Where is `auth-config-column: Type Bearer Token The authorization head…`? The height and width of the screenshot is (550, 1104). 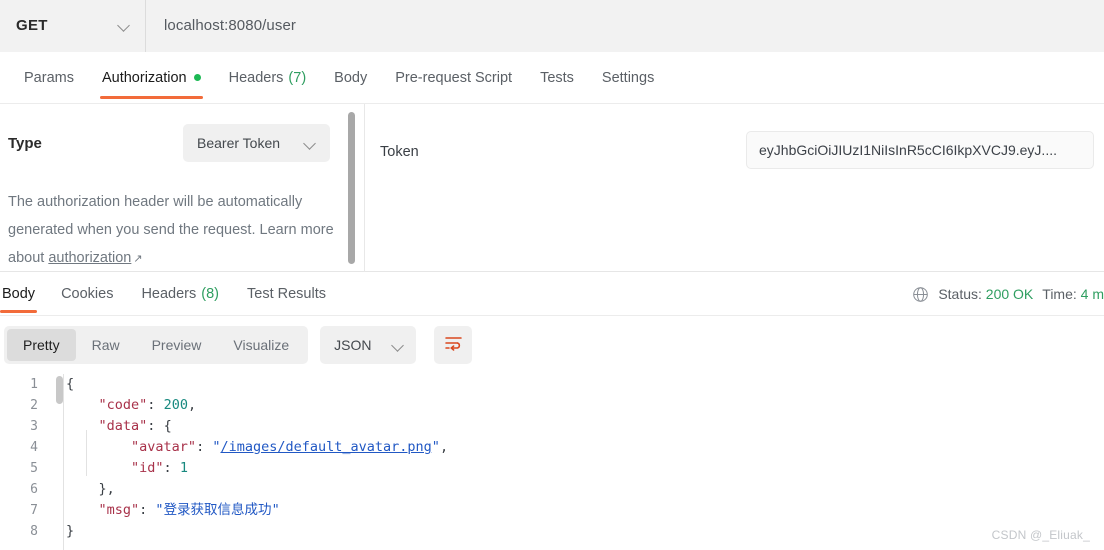
auth-config-column: Type Bearer Token The authorization head… is located at coordinates (176, 188).